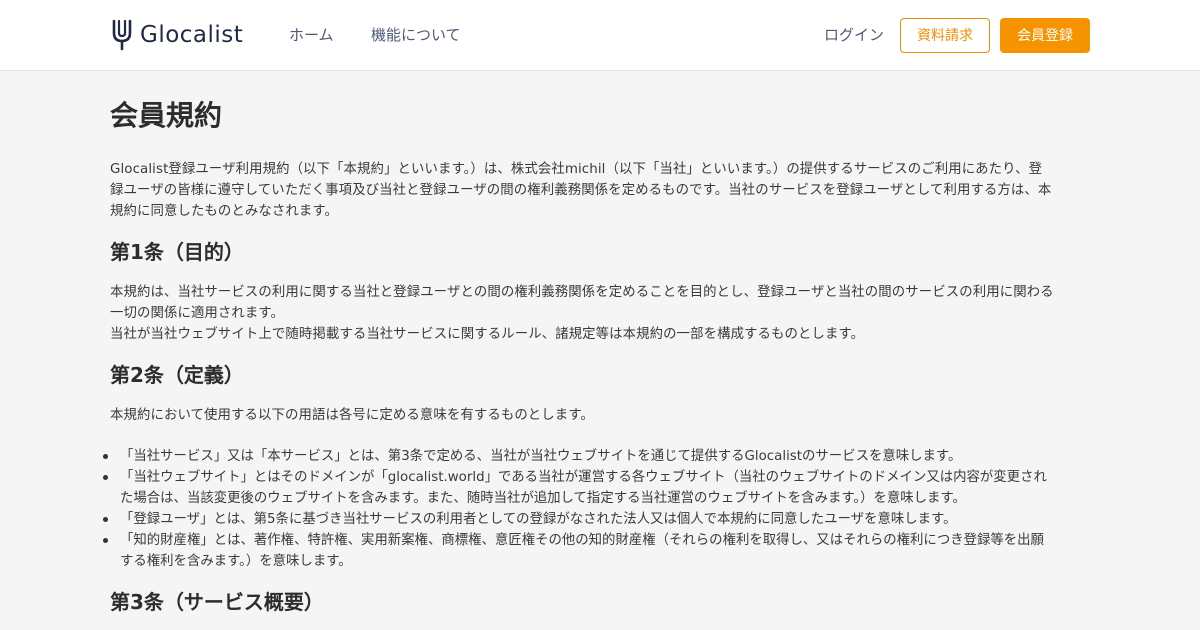  I want to click on article-2-title: 第2条（定義）, so click(177, 375).